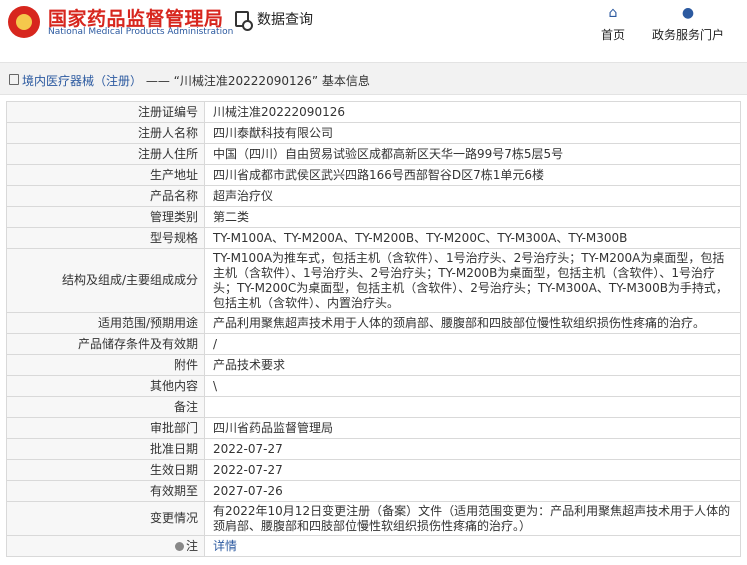 The width and height of the screenshot is (747, 565). I want to click on table-row: 注册人住所 中国（四川）自由贸易试验区成都高新区天华一路99号7栋5层5号, so click(373, 154).